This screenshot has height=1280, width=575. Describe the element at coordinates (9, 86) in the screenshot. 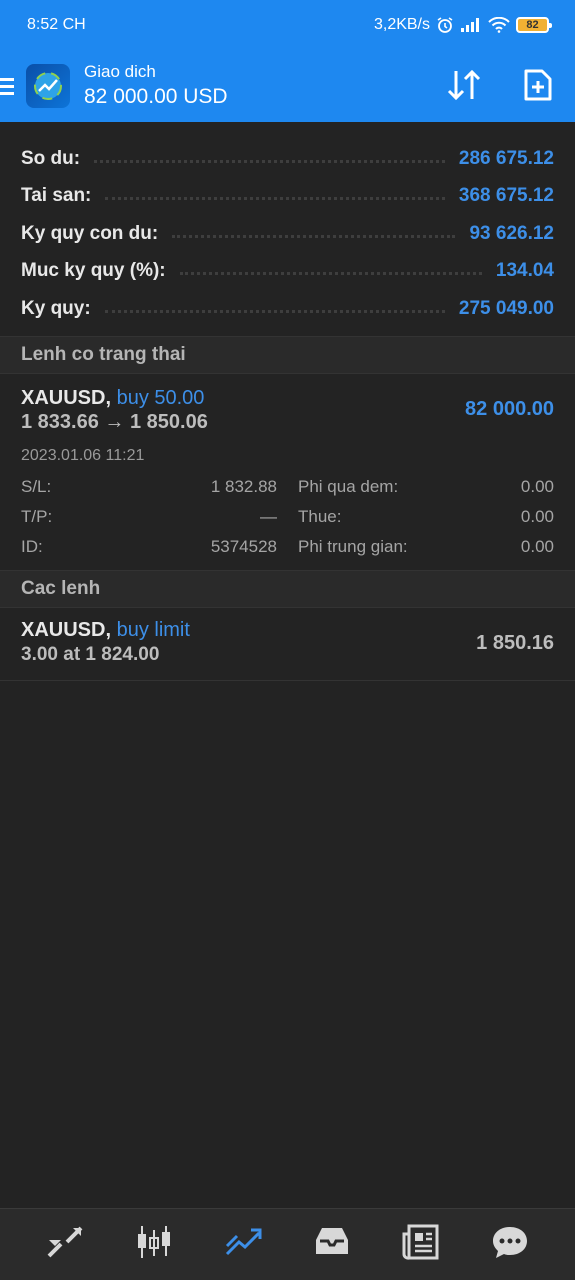

I see `menu-icon` at that location.